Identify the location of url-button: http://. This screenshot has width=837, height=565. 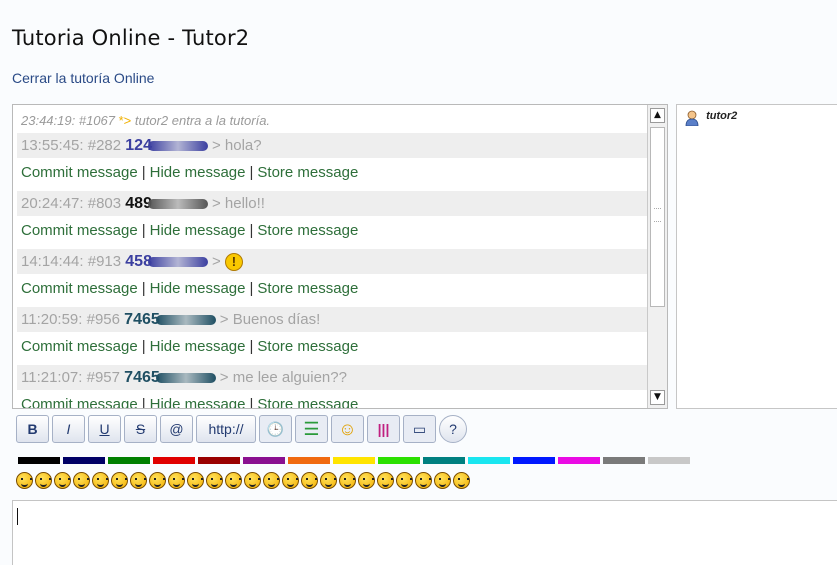
(226, 429).